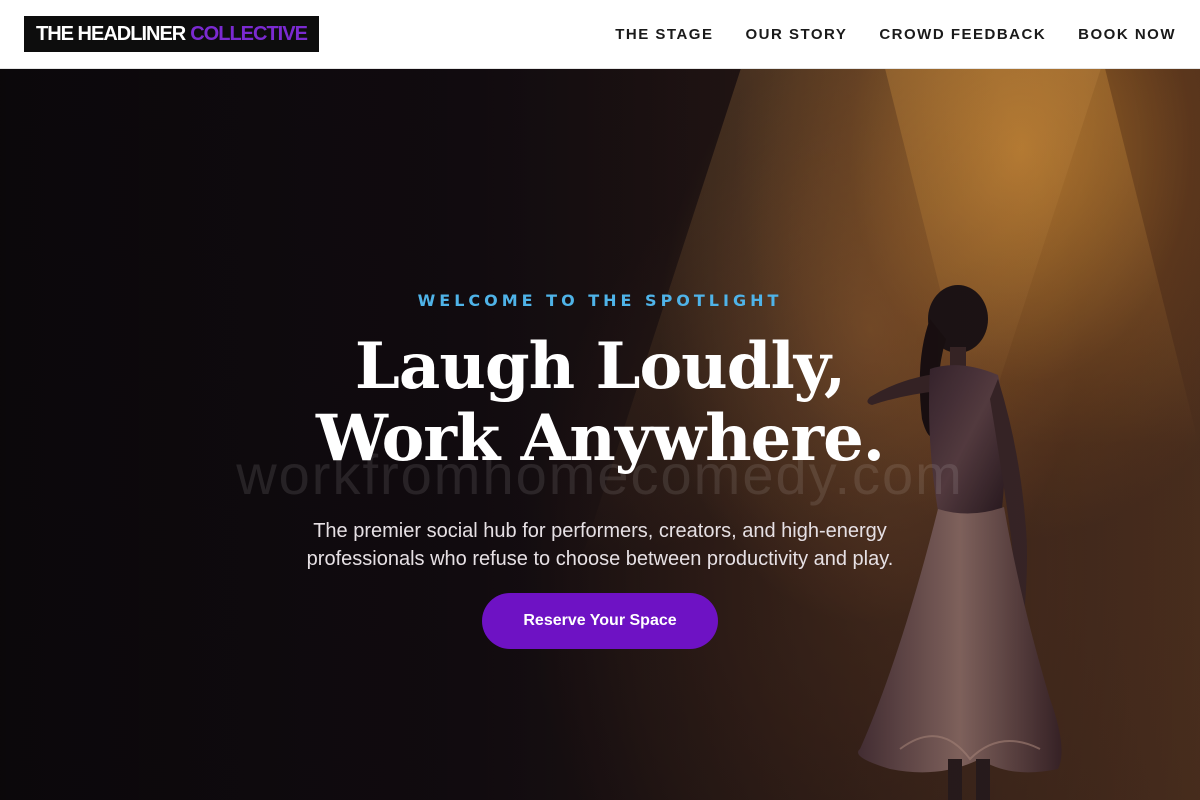 This screenshot has width=1200, height=800. What do you see at coordinates (249, 33) in the screenshot?
I see `logo-accent-text: COLLECTIVE` at bounding box center [249, 33].